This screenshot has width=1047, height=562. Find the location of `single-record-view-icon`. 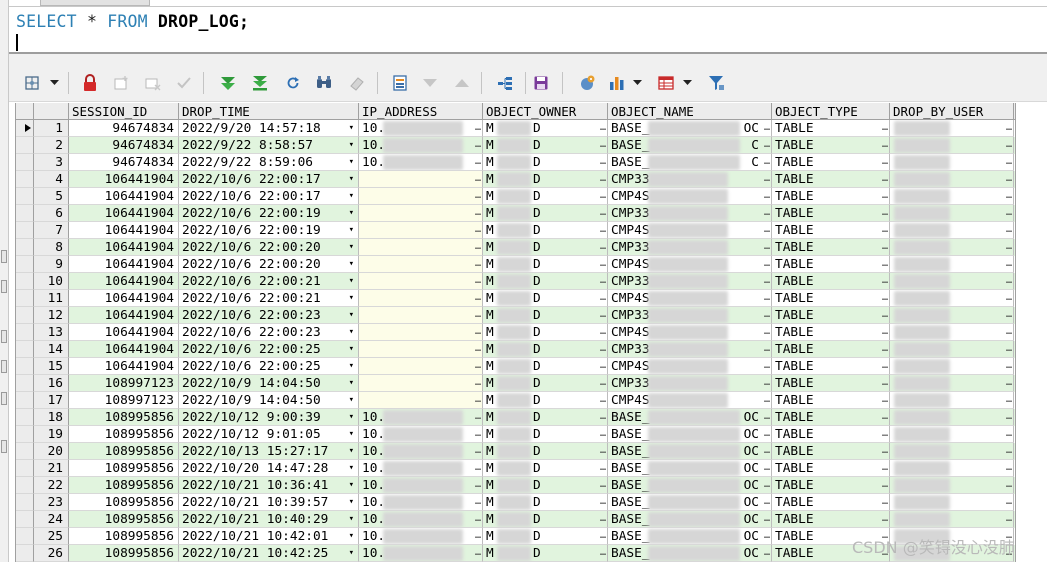

single-record-view-icon is located at coordinates (400, 83).